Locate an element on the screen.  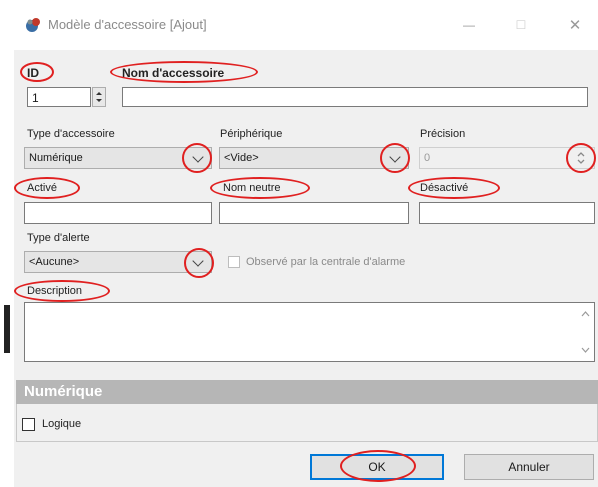
id-input: 1 is located at coordinates (59, 97).